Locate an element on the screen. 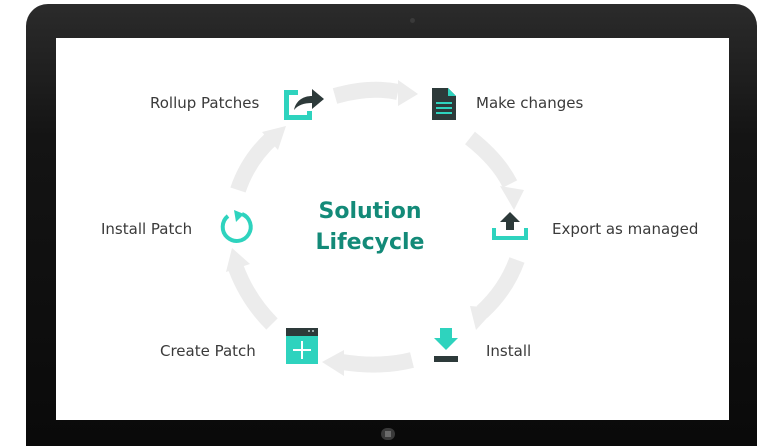 This screenshot has width=766, height=446. step-install-patch: Install Patch is located at coordinates (147, 229).